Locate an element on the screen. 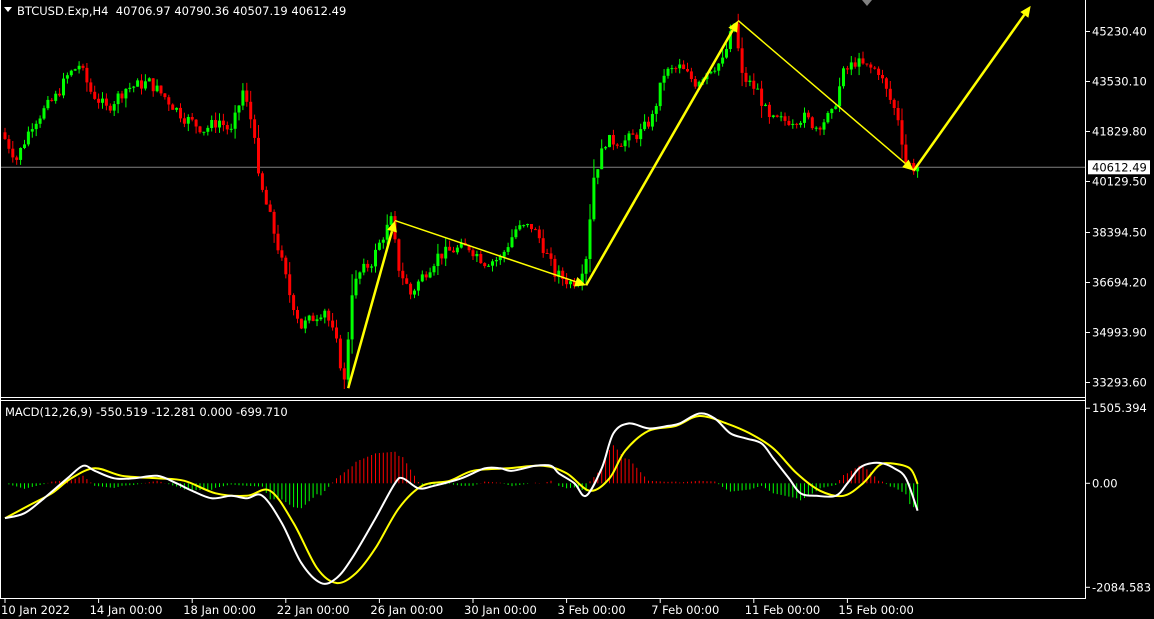 This screenshot has height=619, width=1154. macd-axis-label: -2084.583 is located at coordinates (1121, 587).